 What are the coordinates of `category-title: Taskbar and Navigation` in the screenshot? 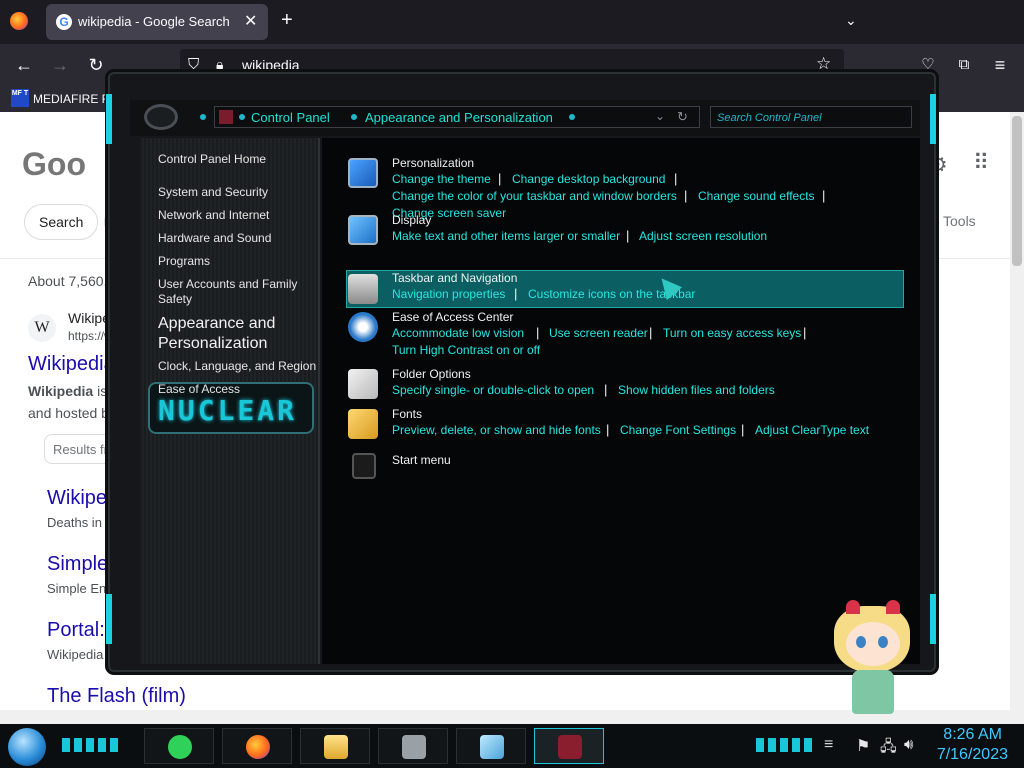 It's located at (454, 278).